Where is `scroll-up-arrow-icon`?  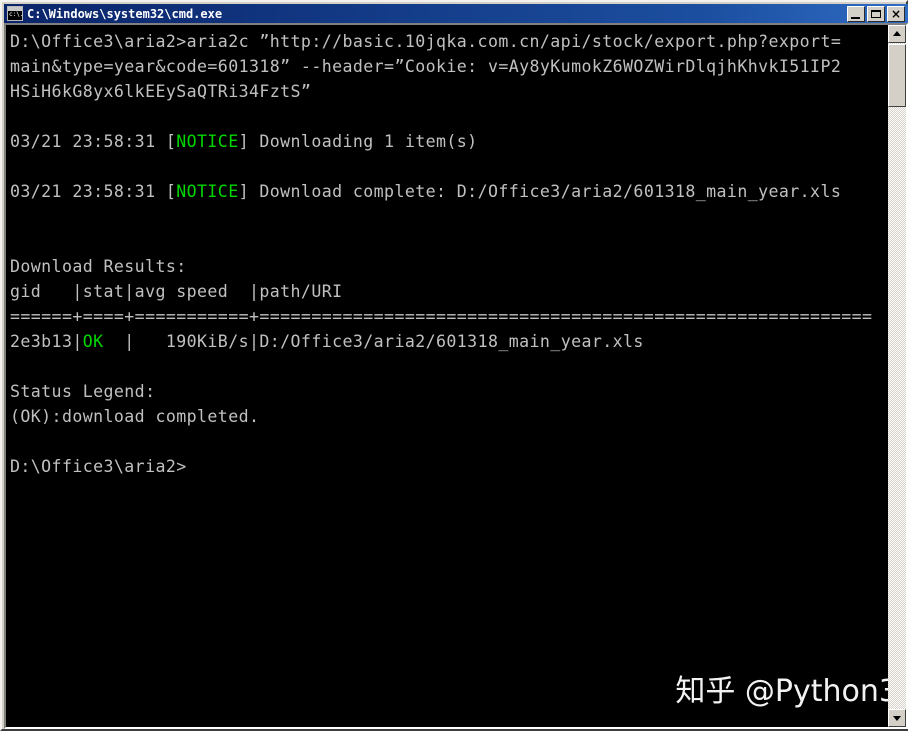 scroll-up-arrow-icon is located at coordinates (897, 33).